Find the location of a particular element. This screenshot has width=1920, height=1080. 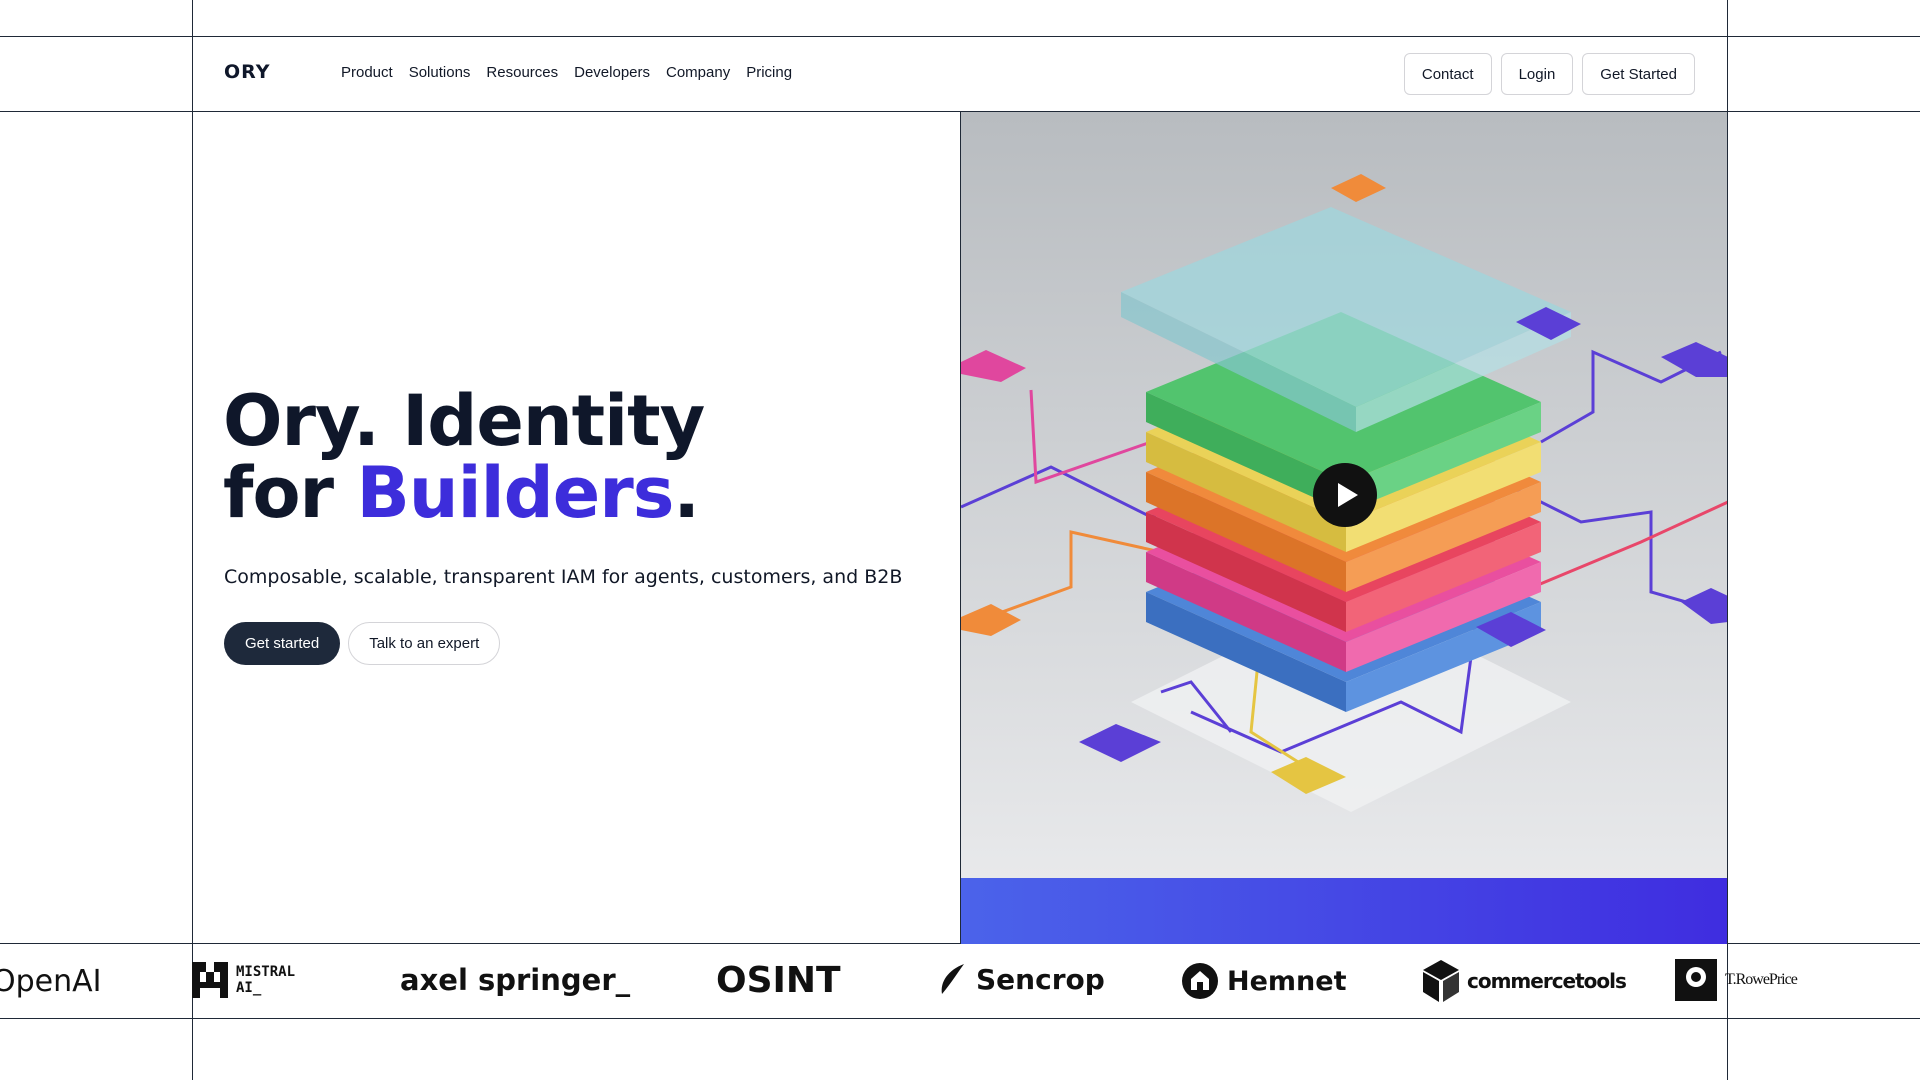

hero-title-prefix: for is located at coordinates (290, 493).